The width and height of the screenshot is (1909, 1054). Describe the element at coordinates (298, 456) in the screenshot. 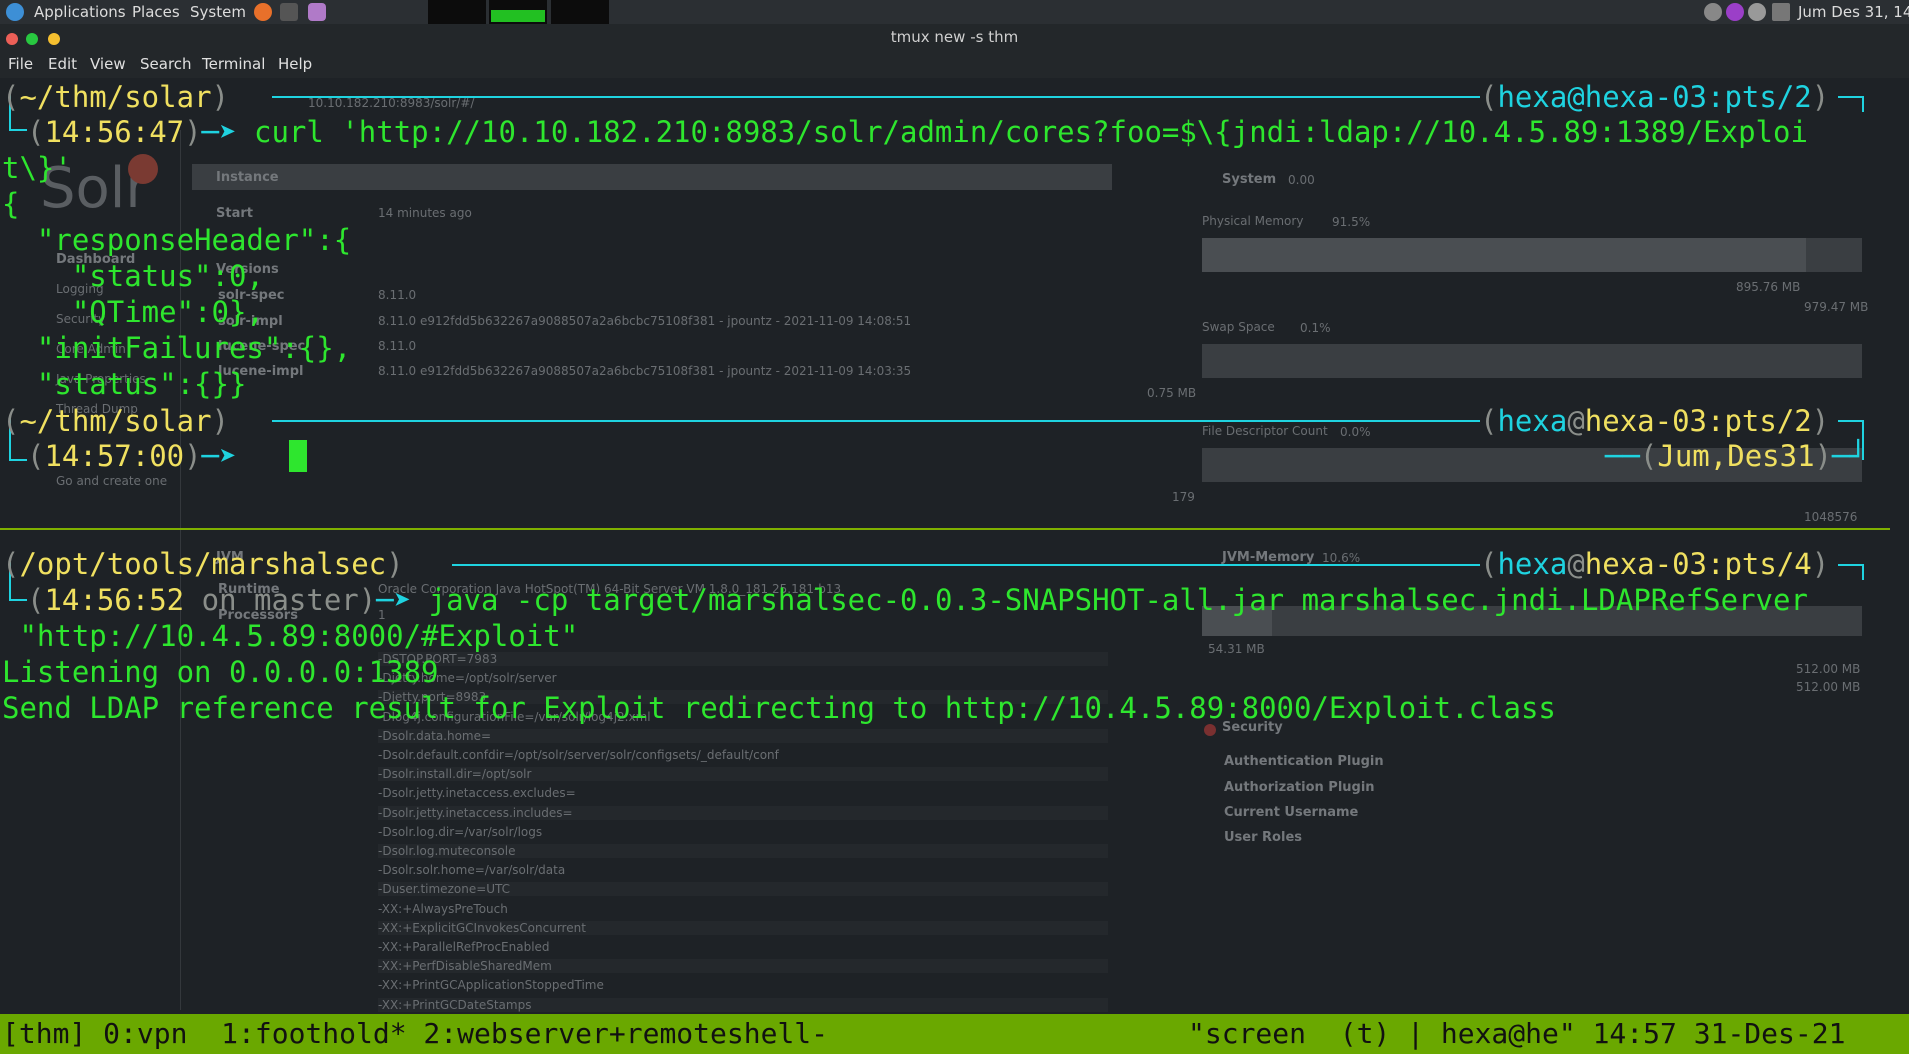

I see `text-cursor` at that location.